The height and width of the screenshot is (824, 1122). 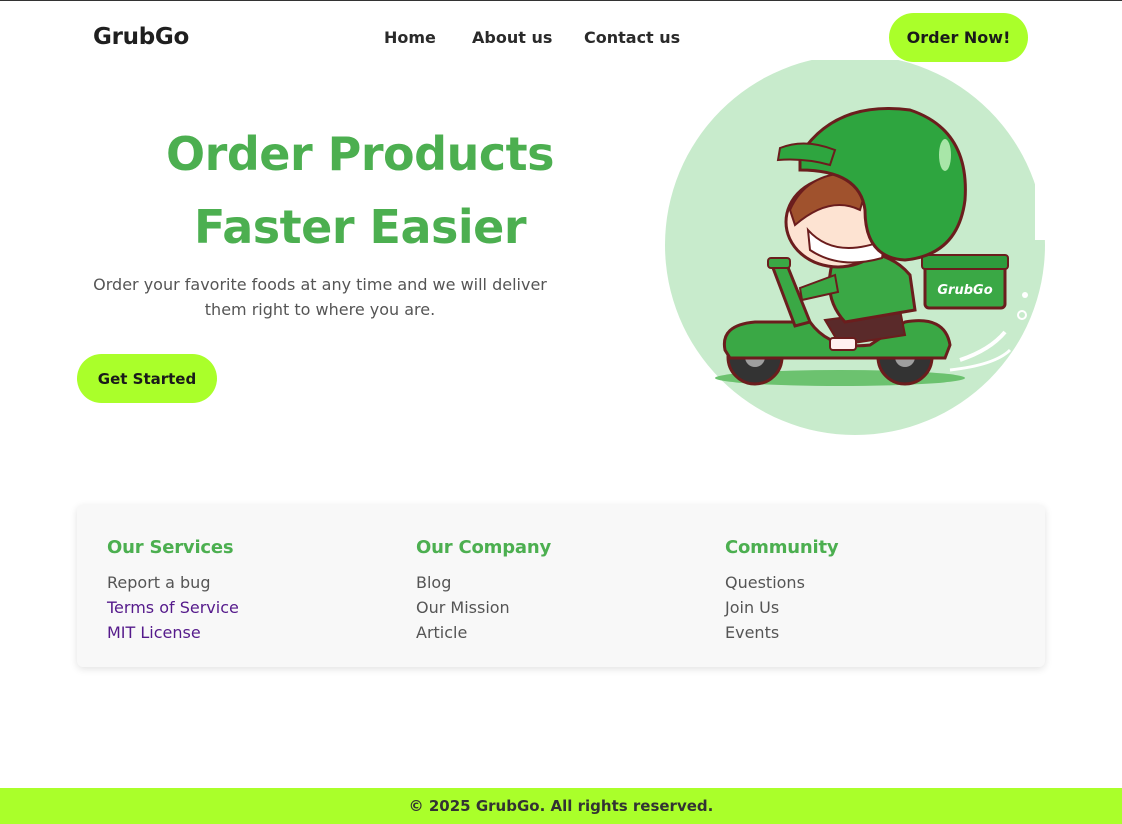 What do you see at coordinates (964, 290) in the screenshot?
I see `box-logo-text: GrubGo` at bounding box center [964, 290].